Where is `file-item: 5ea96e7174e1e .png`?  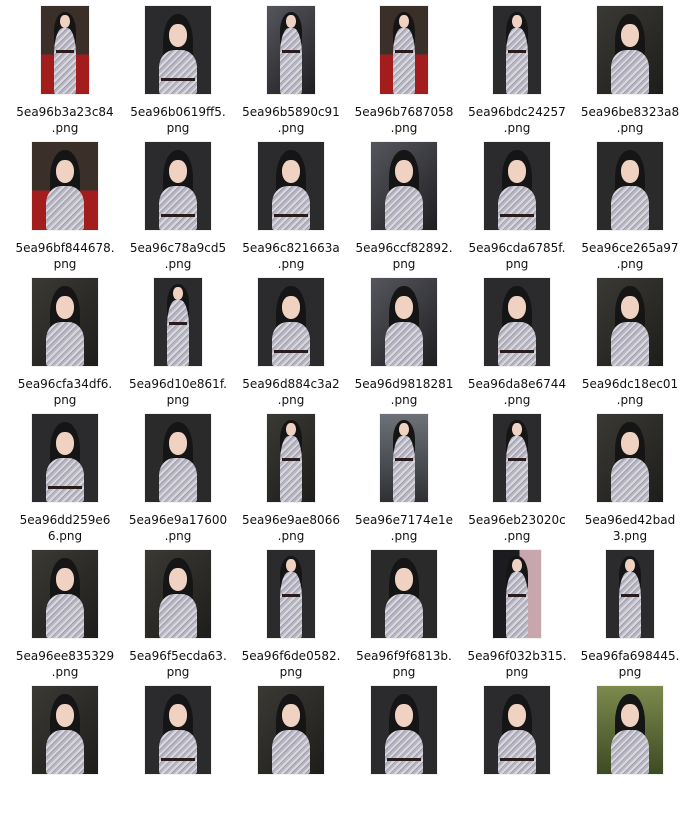
file-item: 5ea96e7174e1e .png is located at coordinates (404, 482).